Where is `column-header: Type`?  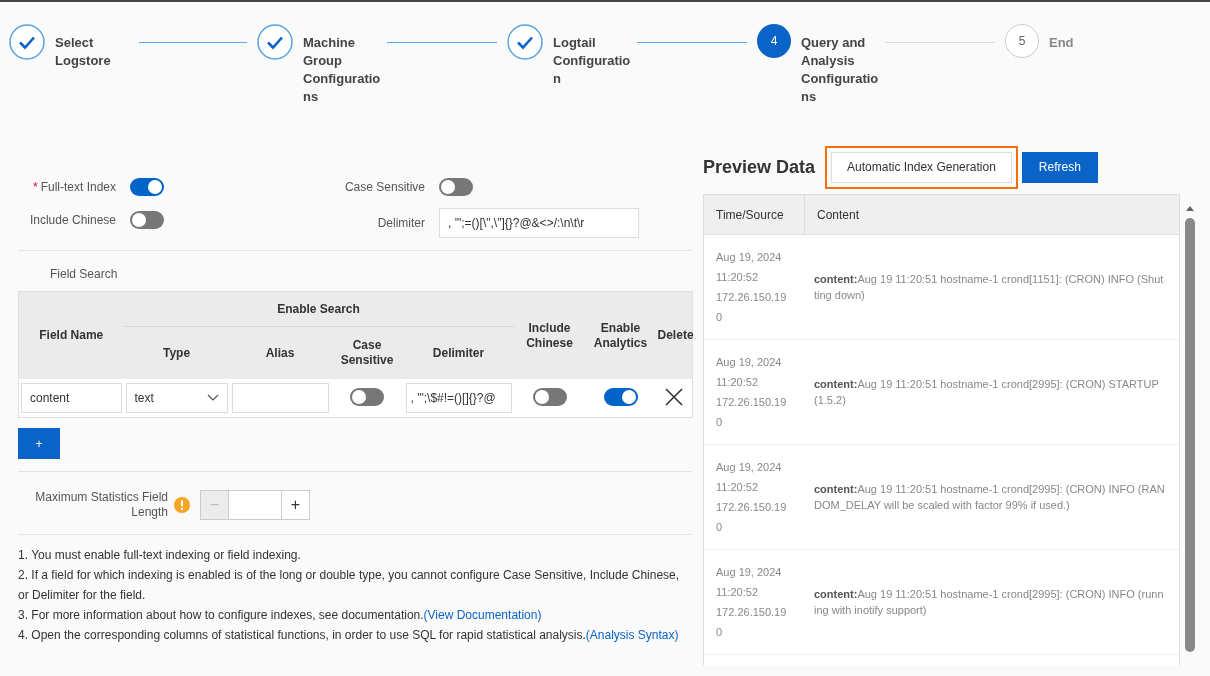
column-header: Type is located at coordinates (176, 352).